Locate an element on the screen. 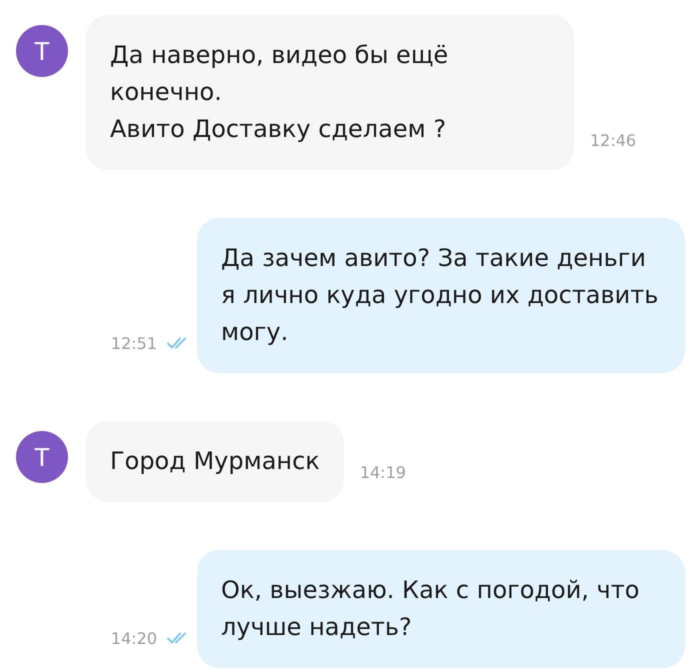  message-time: 14:20 is located at coordinates (133, 638).